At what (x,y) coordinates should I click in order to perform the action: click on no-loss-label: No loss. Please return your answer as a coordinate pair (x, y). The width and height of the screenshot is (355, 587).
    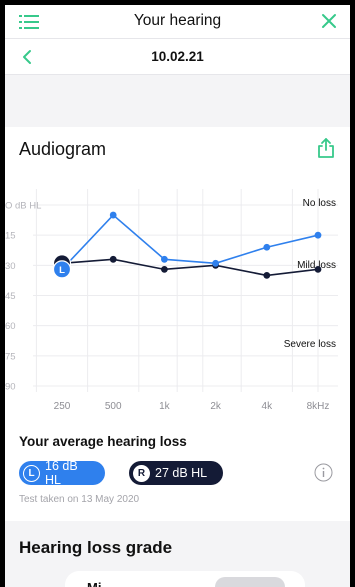
    Looking at the image, I should click on (319, 203).